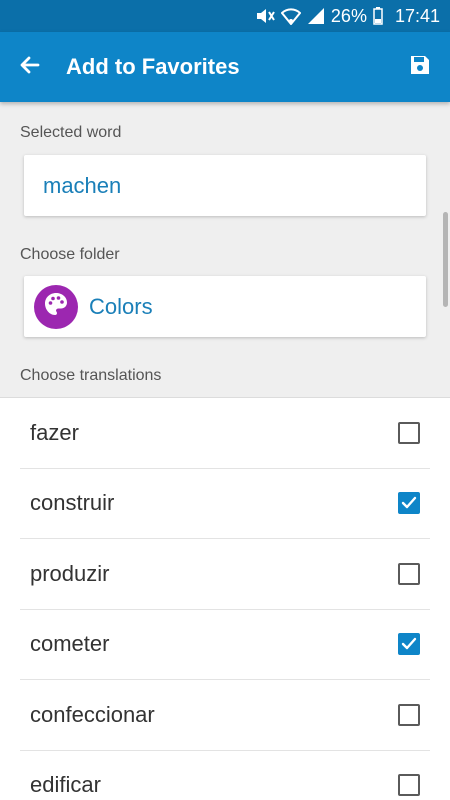  Describe the element at coordinates (290, 16) in the screenshot. I see `wifi-icon` at that location.